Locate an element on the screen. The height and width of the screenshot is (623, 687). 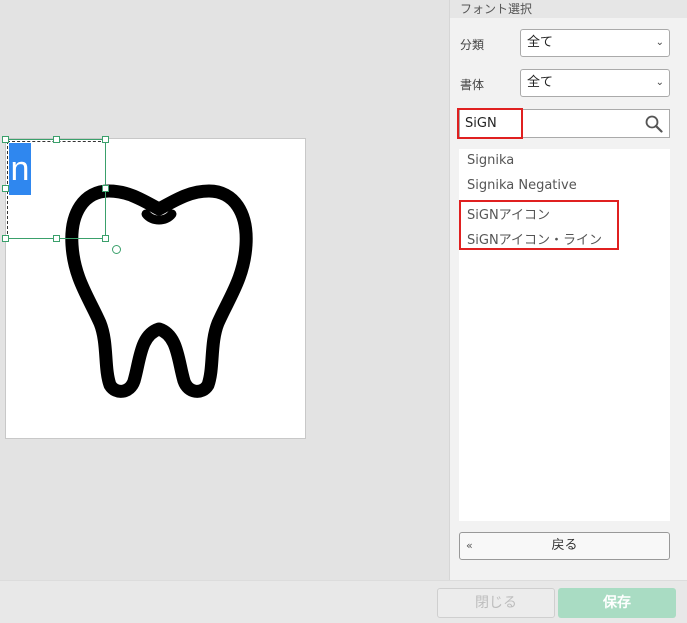
dialog-footer: 閉じる 保存 is located at coordinates (343, 601).